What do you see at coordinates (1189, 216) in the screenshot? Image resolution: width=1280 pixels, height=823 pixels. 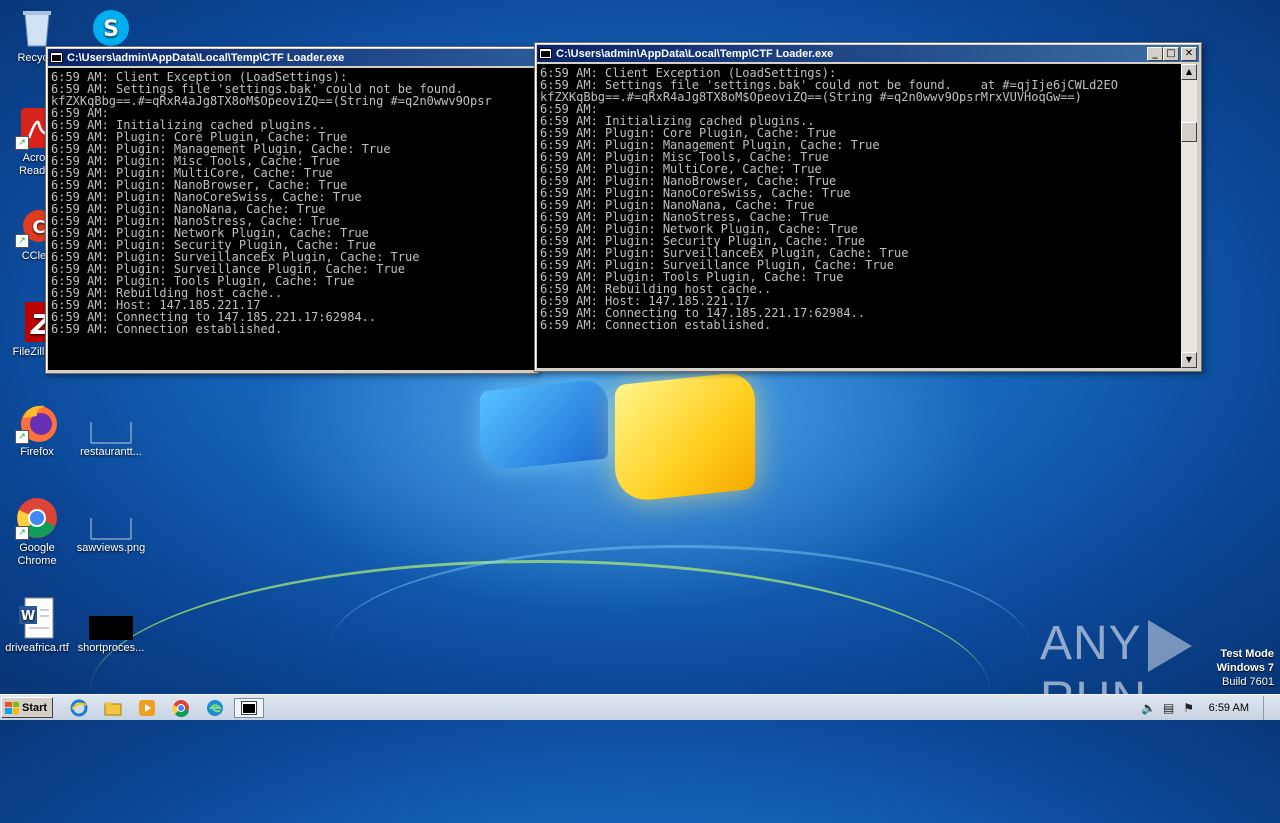 I see `vertical-scrollbar: ▲ ▼` at bounding box center [1189, 216].